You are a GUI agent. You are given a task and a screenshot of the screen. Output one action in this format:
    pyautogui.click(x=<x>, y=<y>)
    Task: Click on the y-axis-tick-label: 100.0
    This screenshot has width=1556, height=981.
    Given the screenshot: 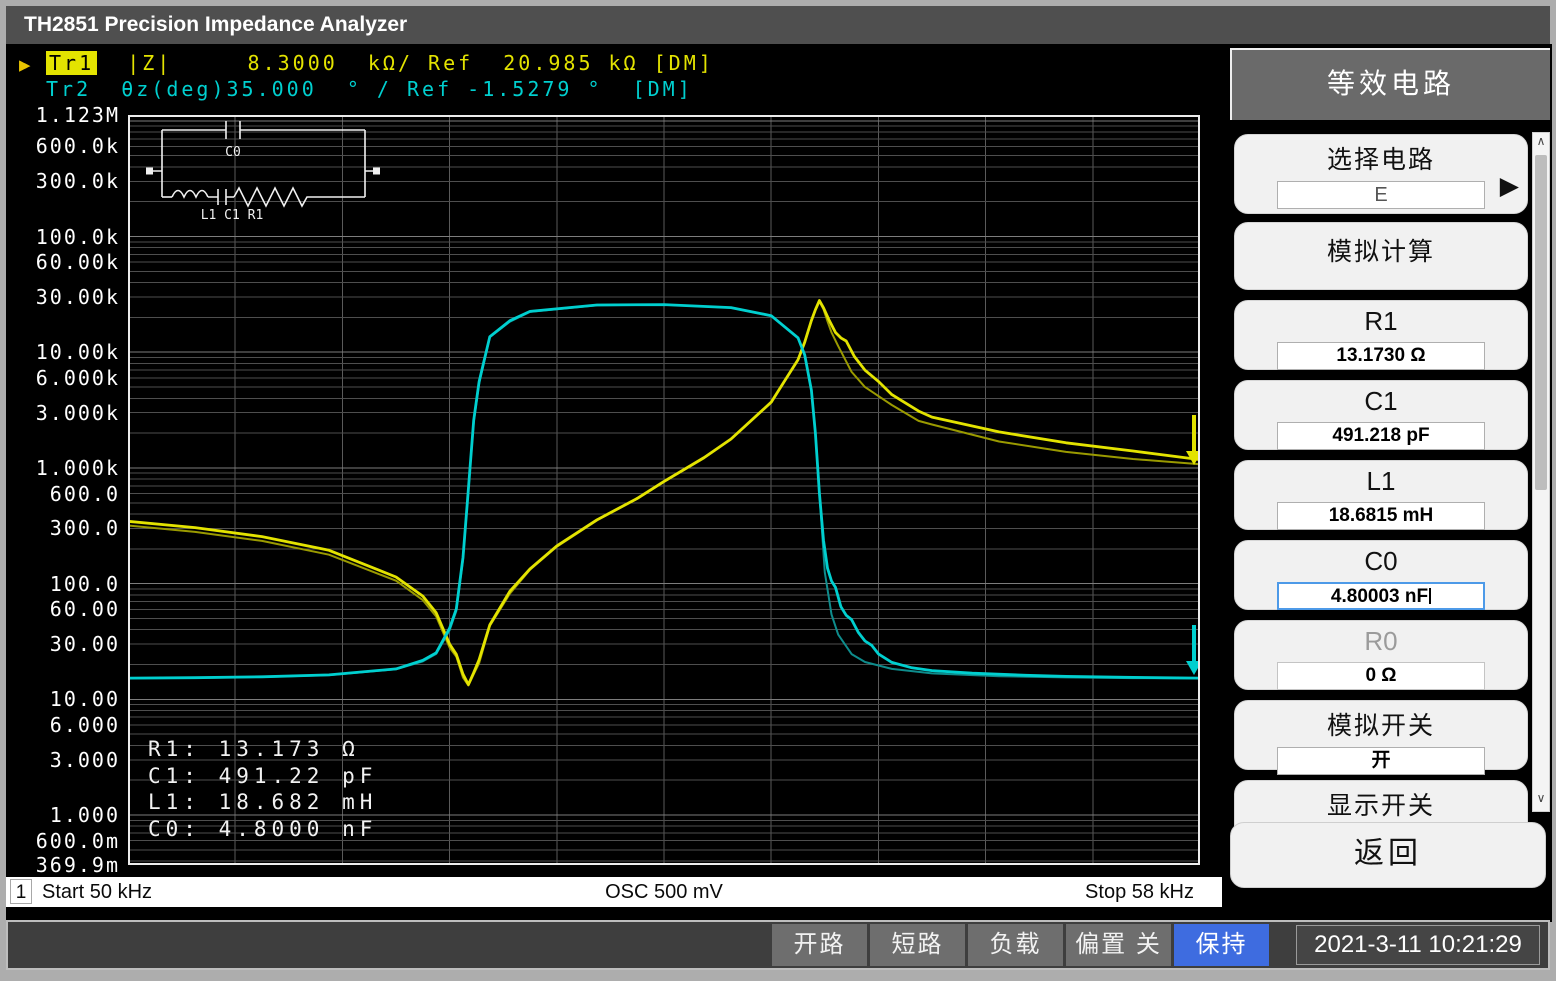 What is the action you would take?
    pyautogui.click(x=84, y=583)
    